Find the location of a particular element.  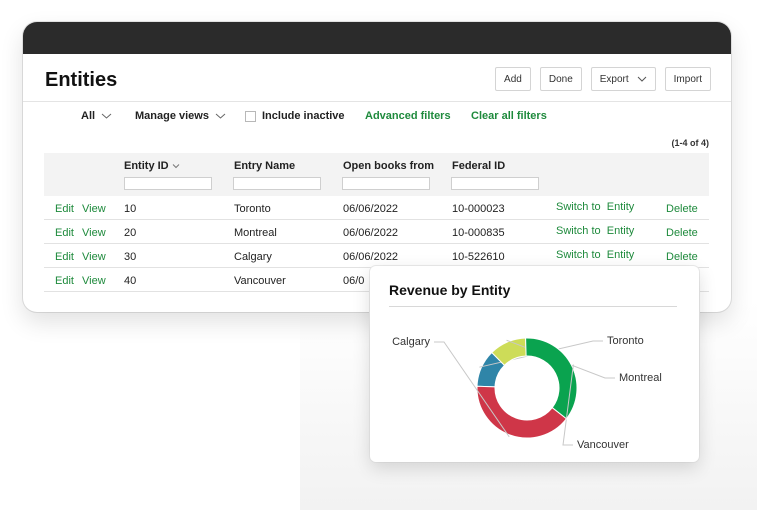

toolbar: Add Done Export Import is located at coordinates (603, 79).